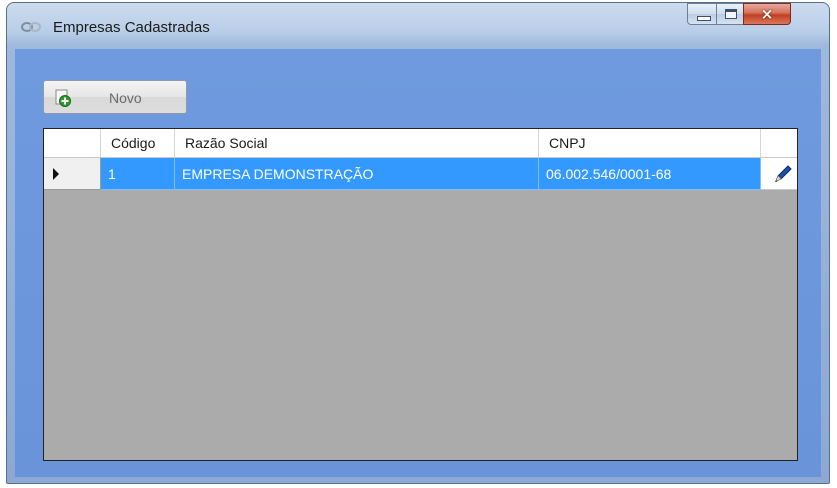 The image size is (837, 488). I want to click on cell-cnpj: 06.002.546/0001-68, so click(650, 174).